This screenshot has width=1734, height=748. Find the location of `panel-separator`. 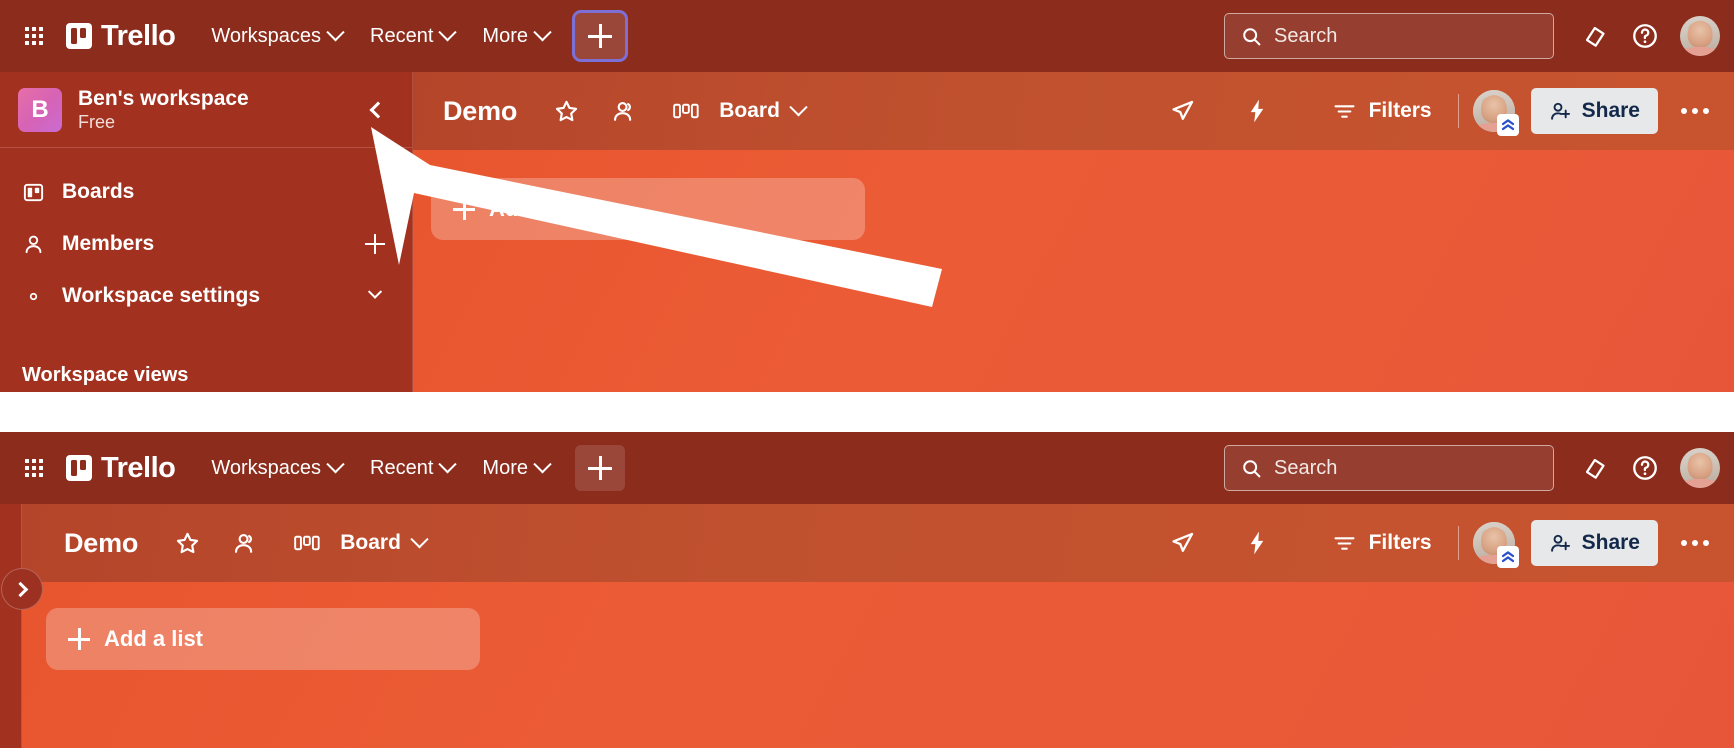

panel-separator is located at coordinates (867, 412).